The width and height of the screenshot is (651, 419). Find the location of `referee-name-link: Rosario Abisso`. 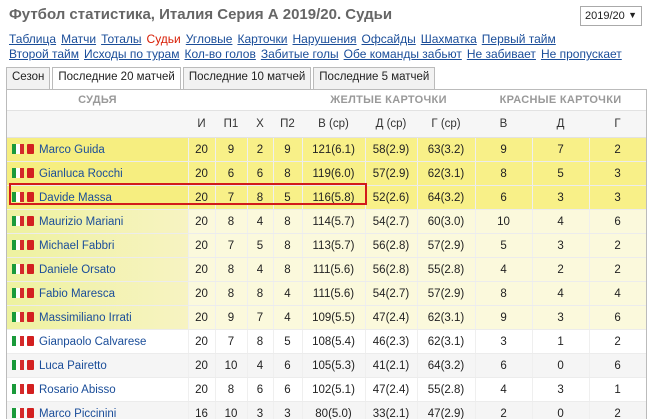

referee-name-link: Rosario Abisso is located at coordinates (77, 390).